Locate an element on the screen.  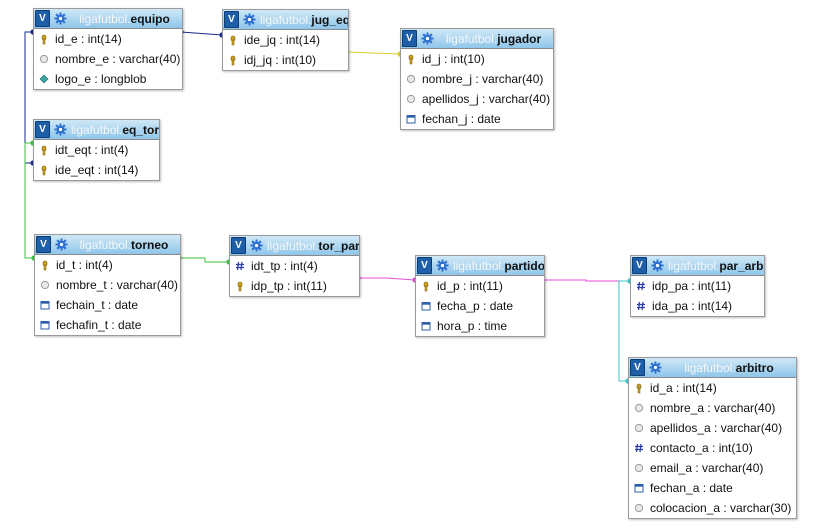
table-header: Vligafutbol.jug_eq is located at coordinates (285, 20).